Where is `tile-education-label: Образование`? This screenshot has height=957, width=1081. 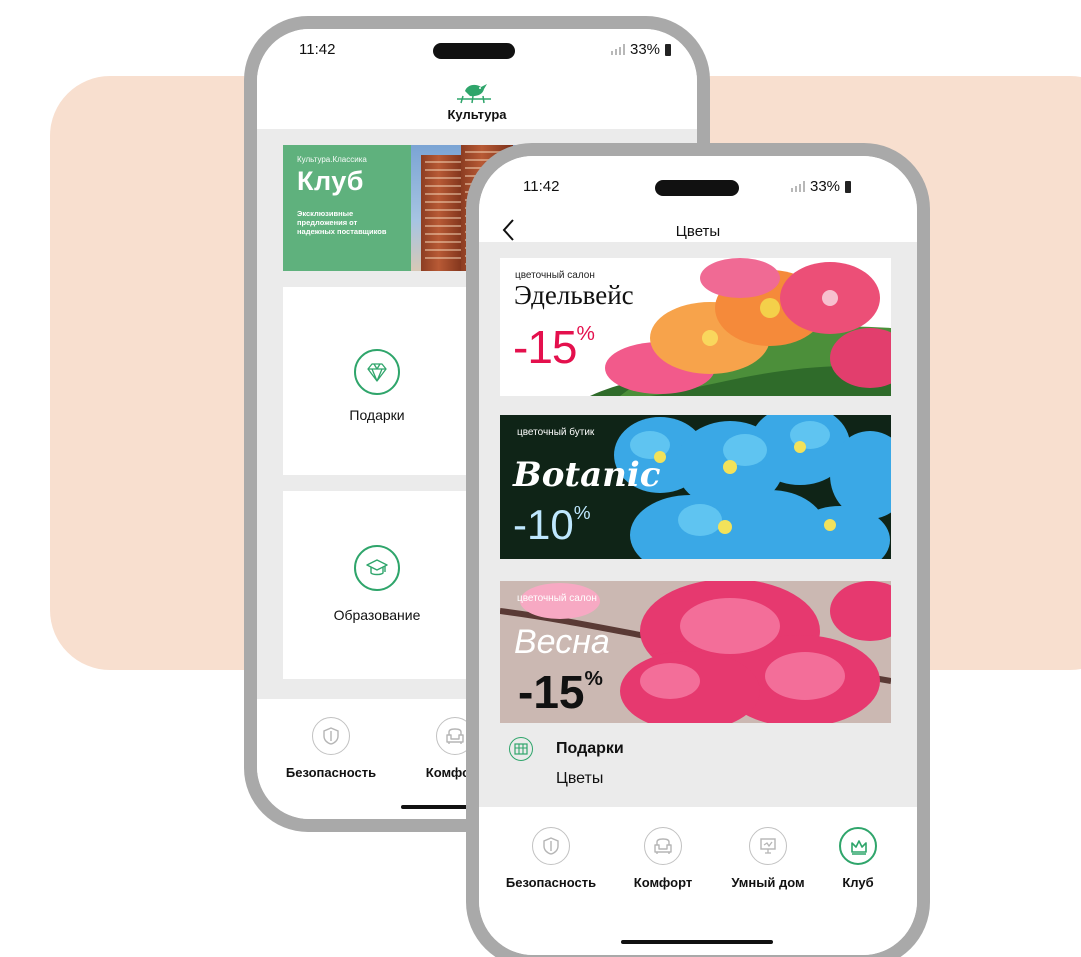
tile-education-label: Образование is located at coordinates (377, 615).